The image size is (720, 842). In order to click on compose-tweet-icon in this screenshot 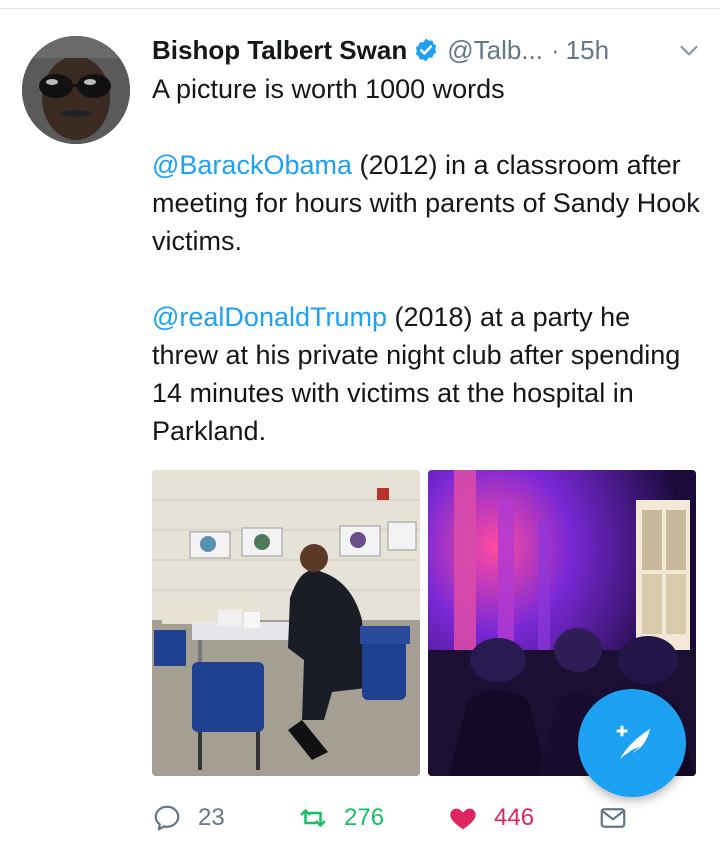, I will do `click(633, 742)`.